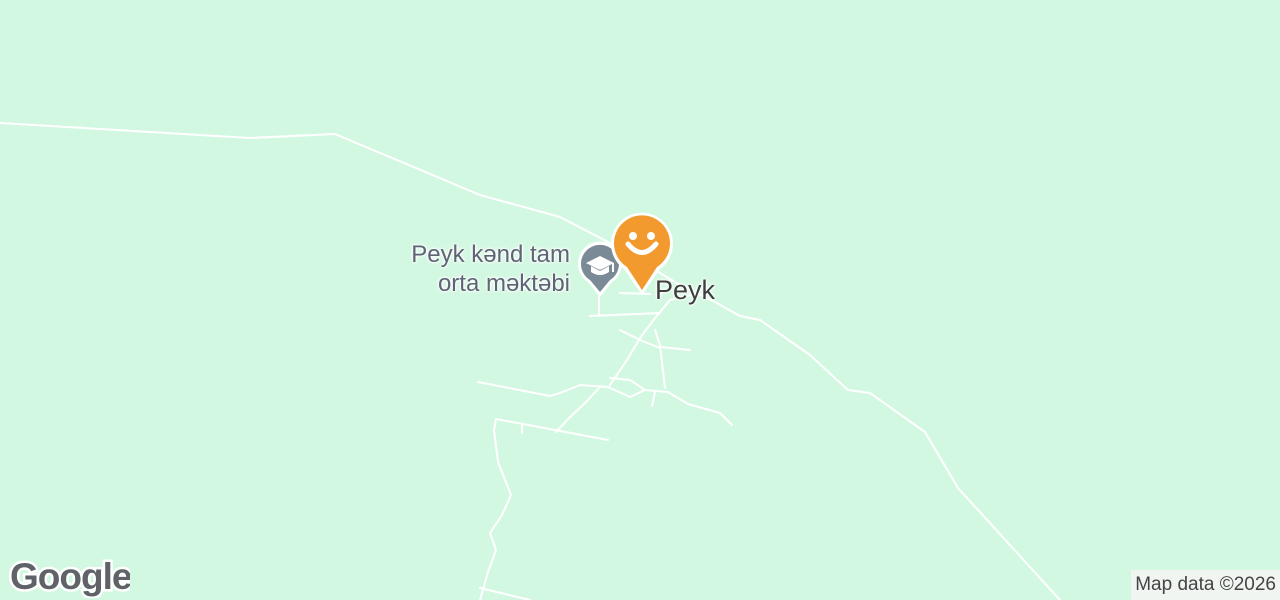 The image size is (1280, 600). Describe the element at coordinates (1205, 585) in the screenshot. I see `map-attribution: Map data ©2026` at that location.